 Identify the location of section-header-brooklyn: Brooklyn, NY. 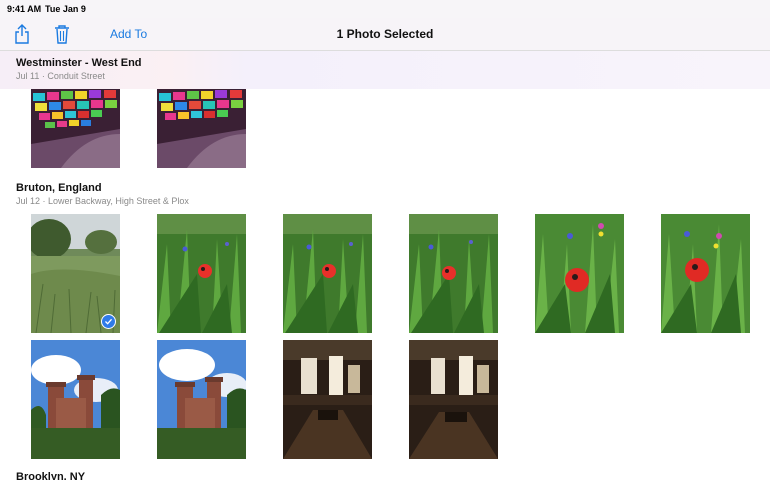
(385, 473).